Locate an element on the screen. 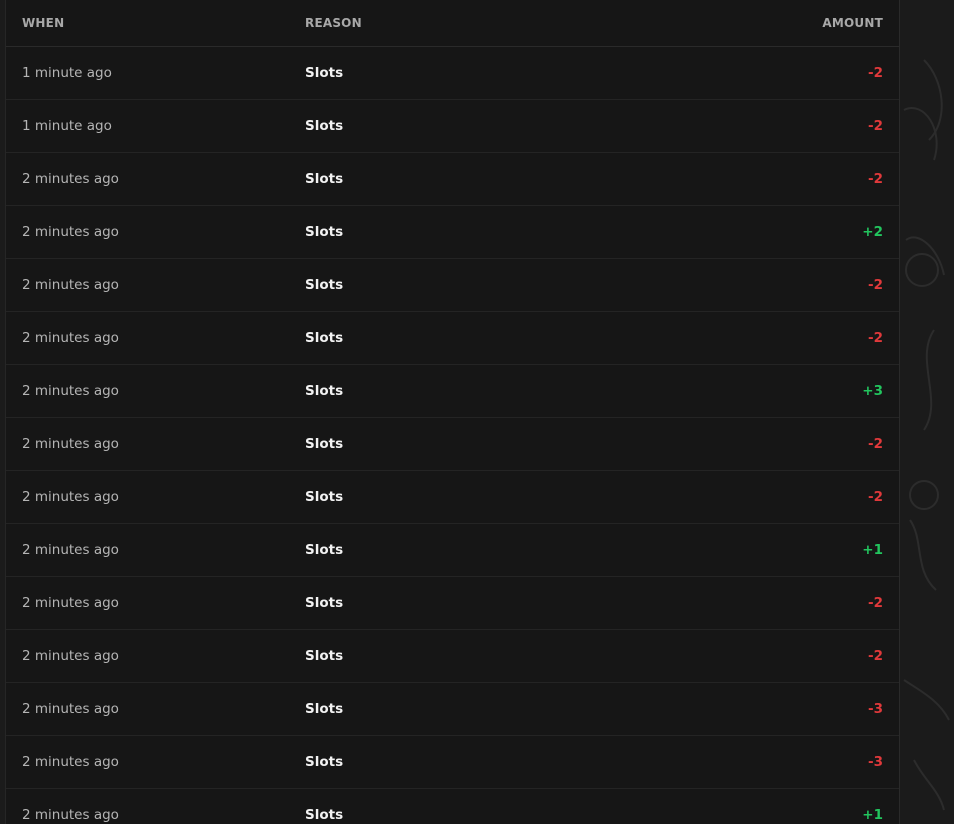 This screenshot has width=954, height=824. table-header: WHEN REASON AMOUNT is located at coordinates (452, 23).